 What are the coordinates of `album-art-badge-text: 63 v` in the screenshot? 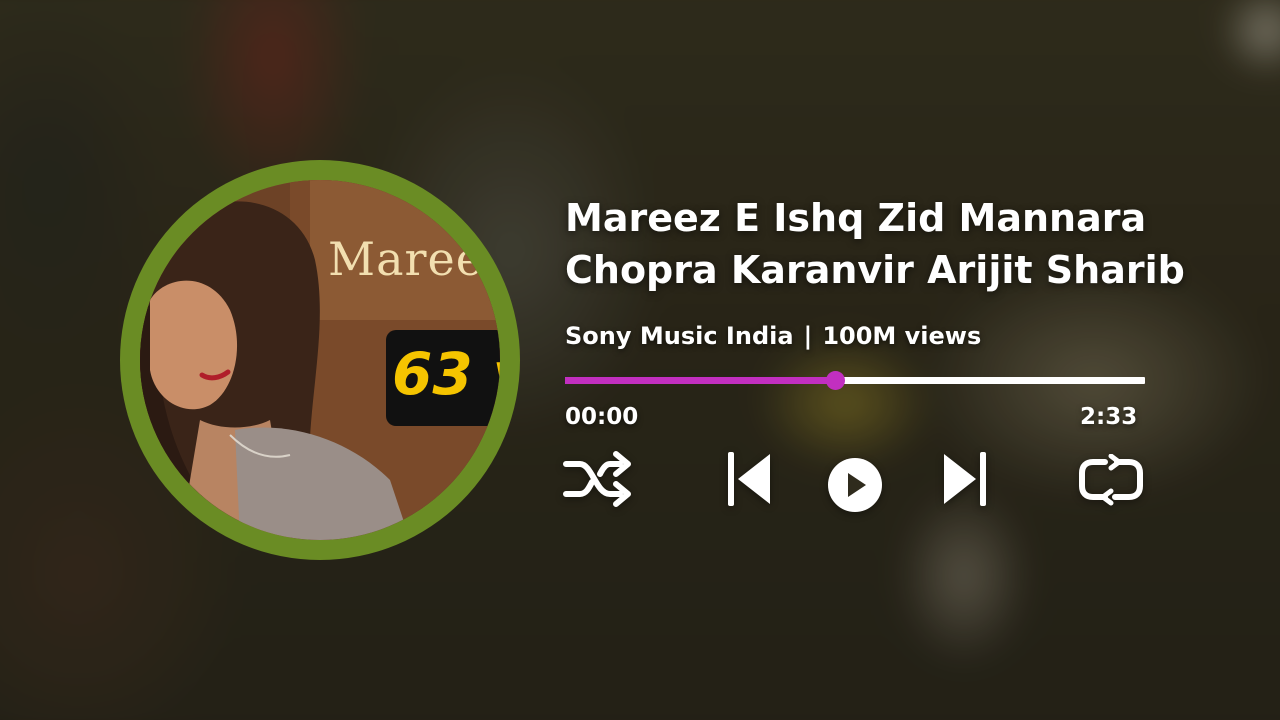 It's located at (446, 374).